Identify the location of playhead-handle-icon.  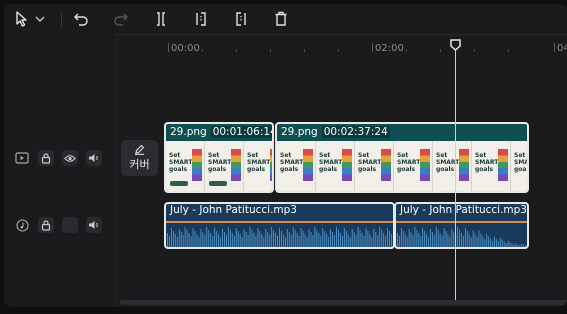
(455, 45).